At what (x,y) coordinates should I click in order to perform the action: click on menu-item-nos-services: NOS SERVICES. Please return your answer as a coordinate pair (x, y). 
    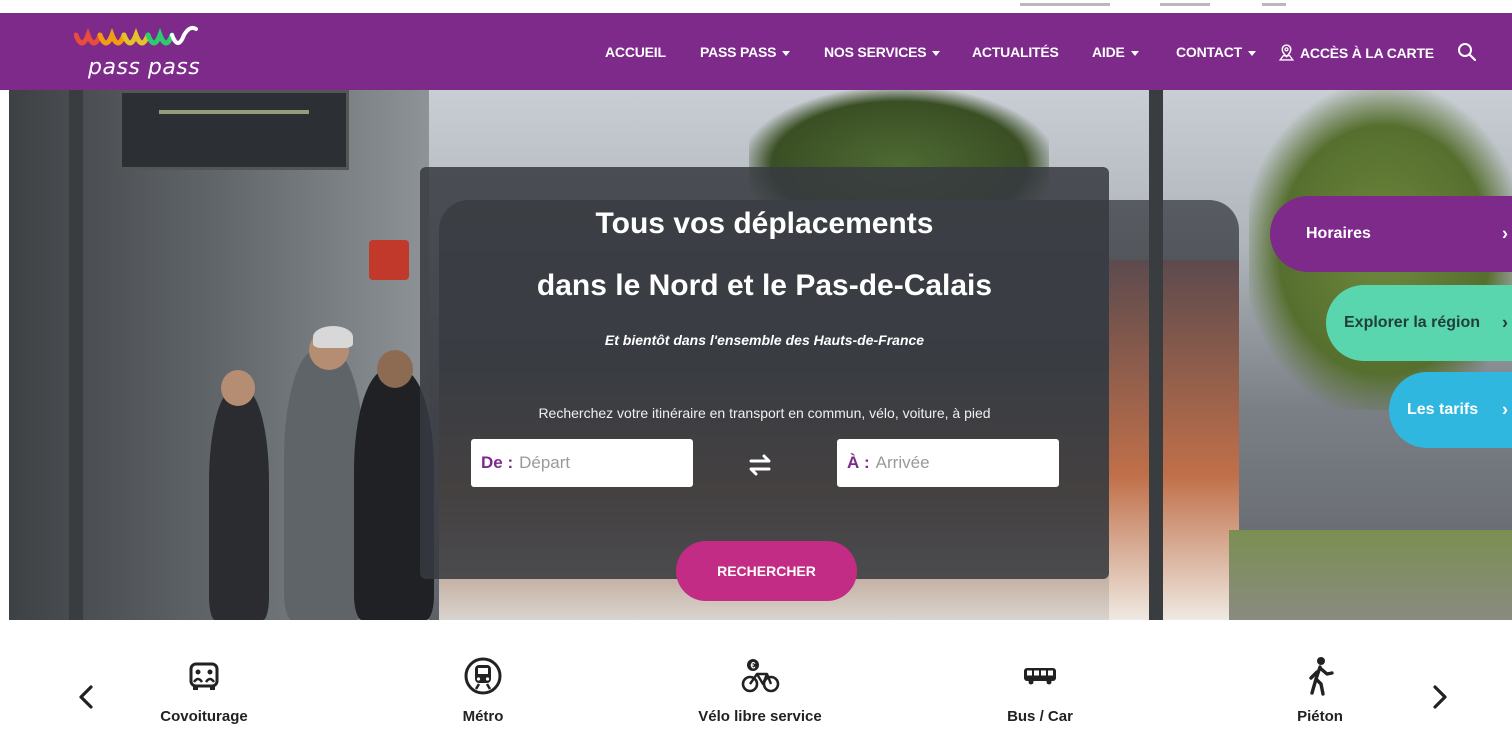
    Looking at the image, I should click on (882, 52).